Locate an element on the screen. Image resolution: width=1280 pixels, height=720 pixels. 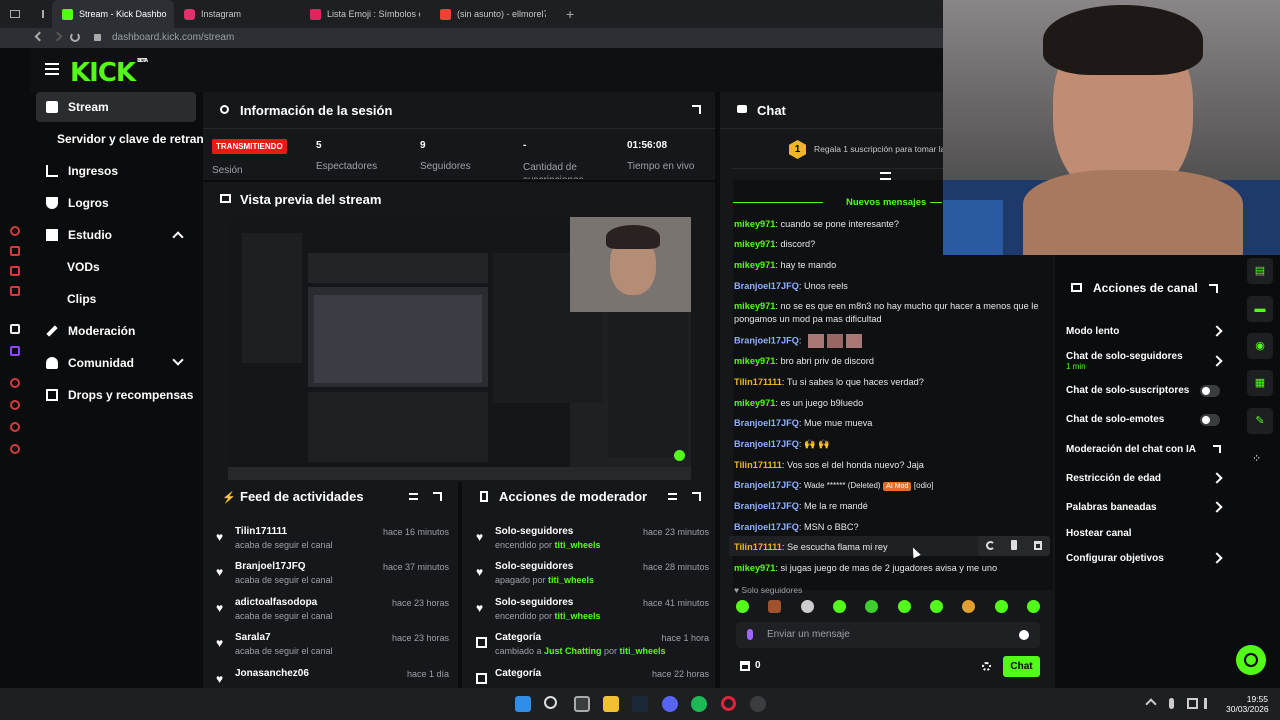
quick-layout-icon: ▦ is located at coordinates (1260, 383).